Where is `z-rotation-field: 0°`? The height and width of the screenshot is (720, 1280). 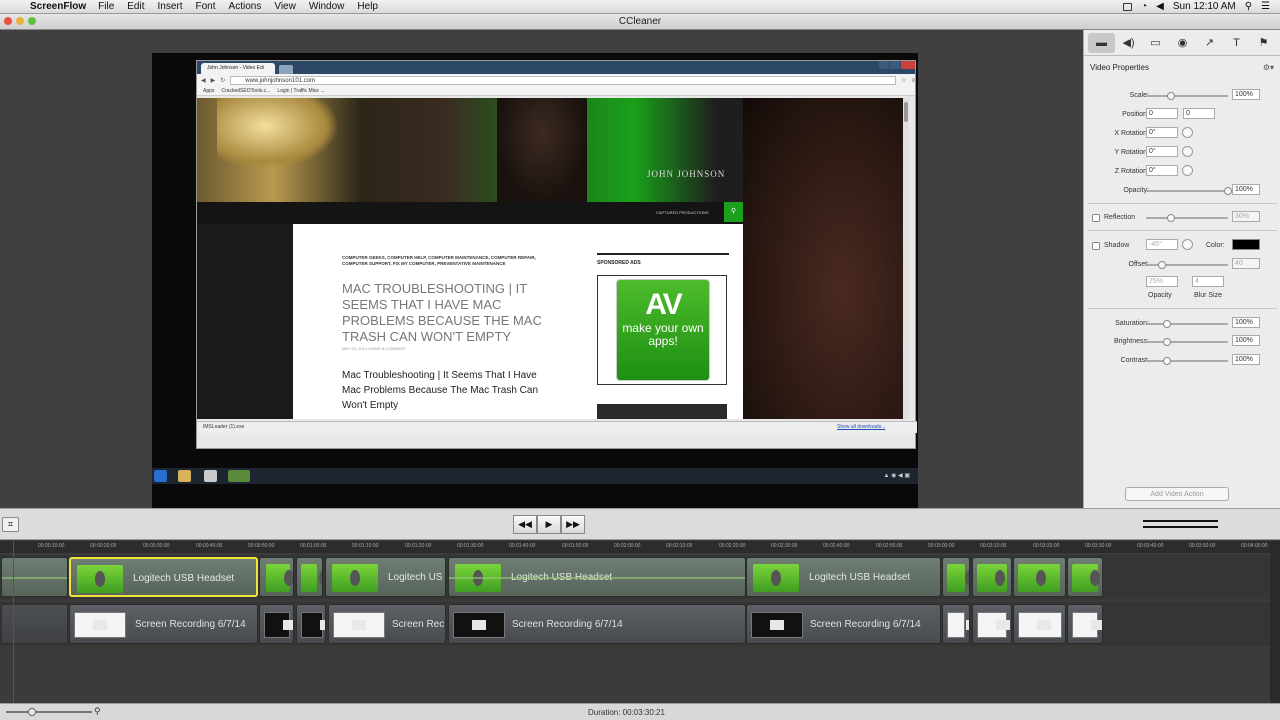
z-rotation-field: 0° is located at coordinates (1162, 170).